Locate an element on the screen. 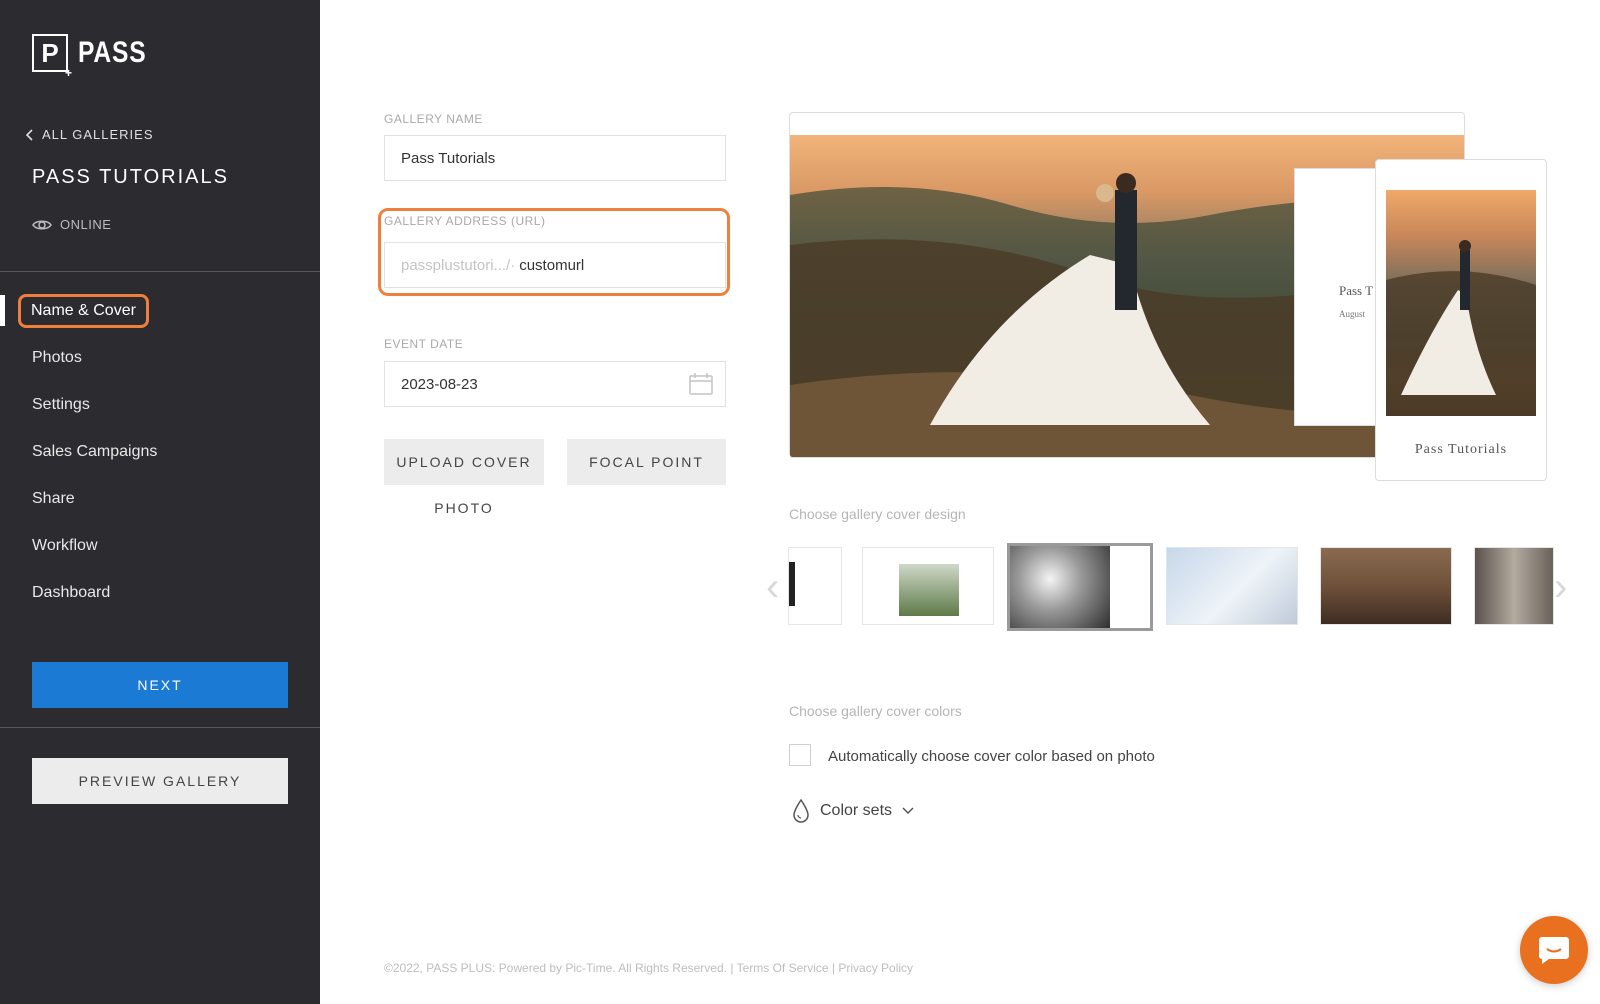  pass-logo: P PASS is located at coordinates (96, 57).